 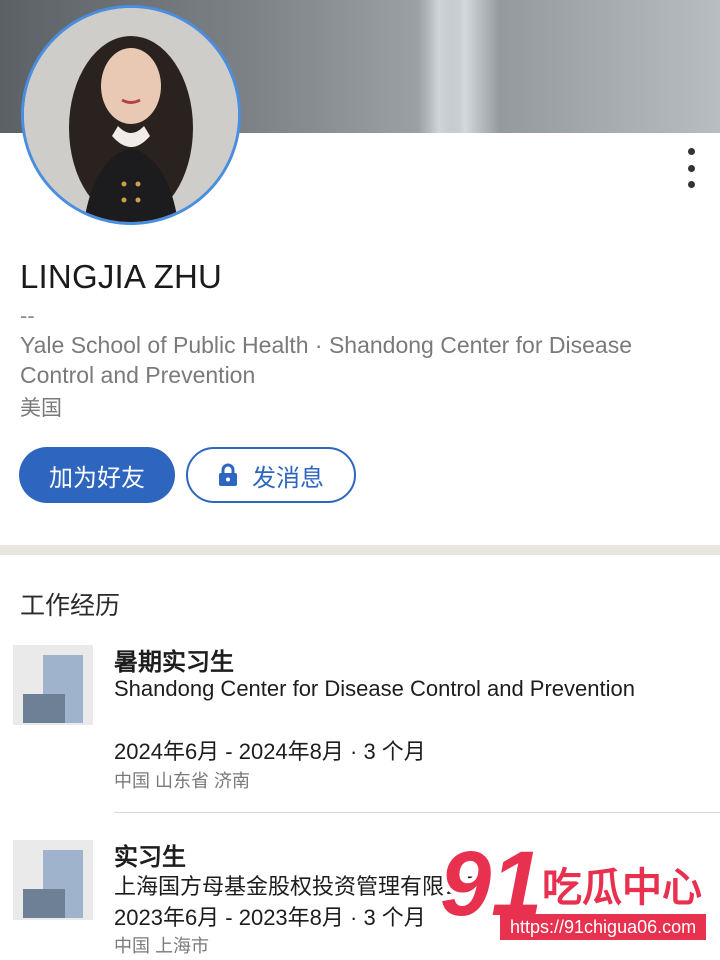 I want to click on experience-title: 实习生, so click(x=150, y=854).